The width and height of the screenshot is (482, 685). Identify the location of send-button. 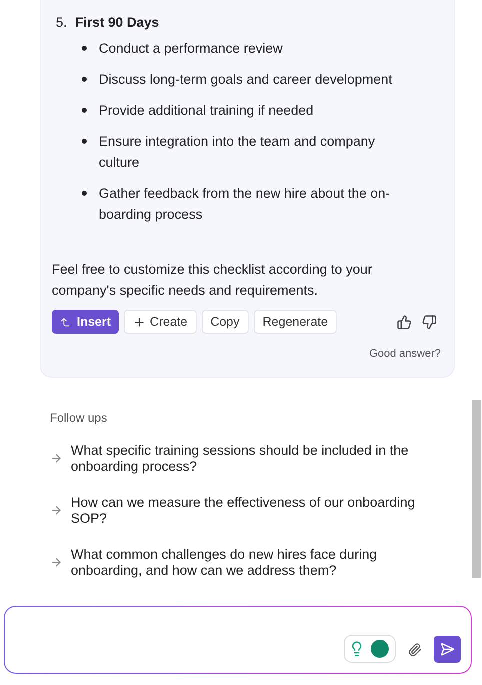
(447, 649).